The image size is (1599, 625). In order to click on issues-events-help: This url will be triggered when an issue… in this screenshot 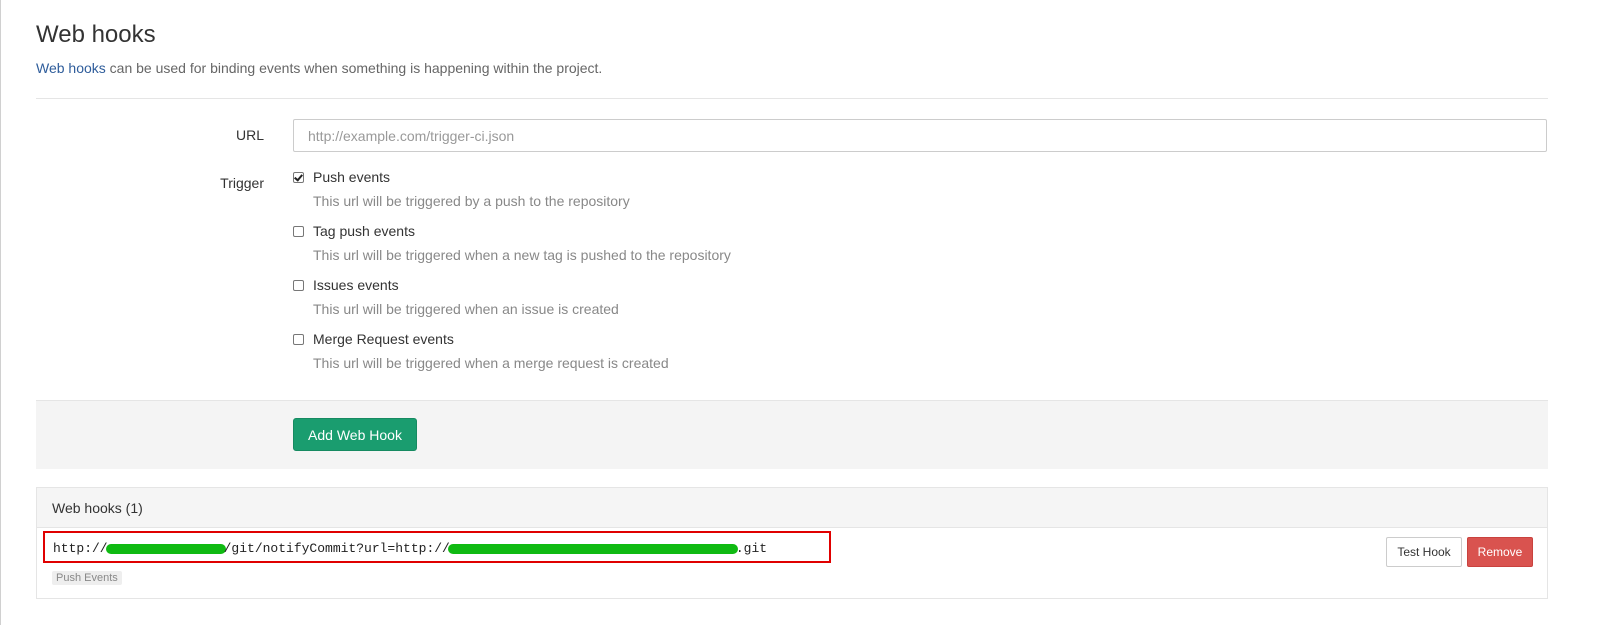, I will do `click(466, 309)`.